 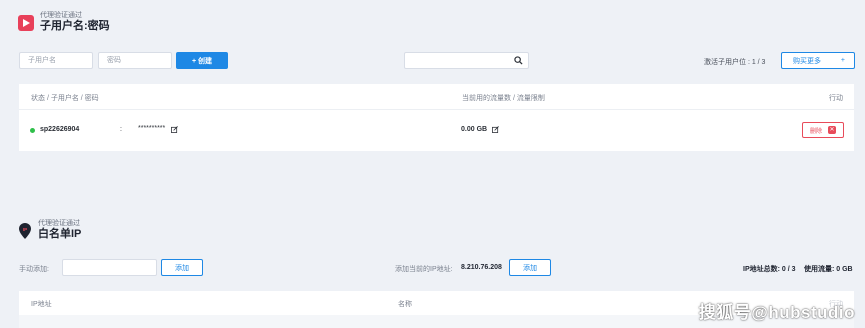 I want to click on location-pin-icon: IP, so click(x=25, y=230).